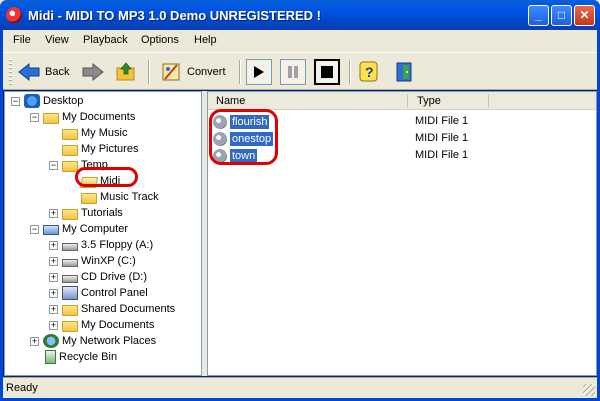 This screenshot has width=600, height=401. What do you see at coordinates (244, 156) in the screenshot?
I see `file-name: town` at bounding box center [244, 156].